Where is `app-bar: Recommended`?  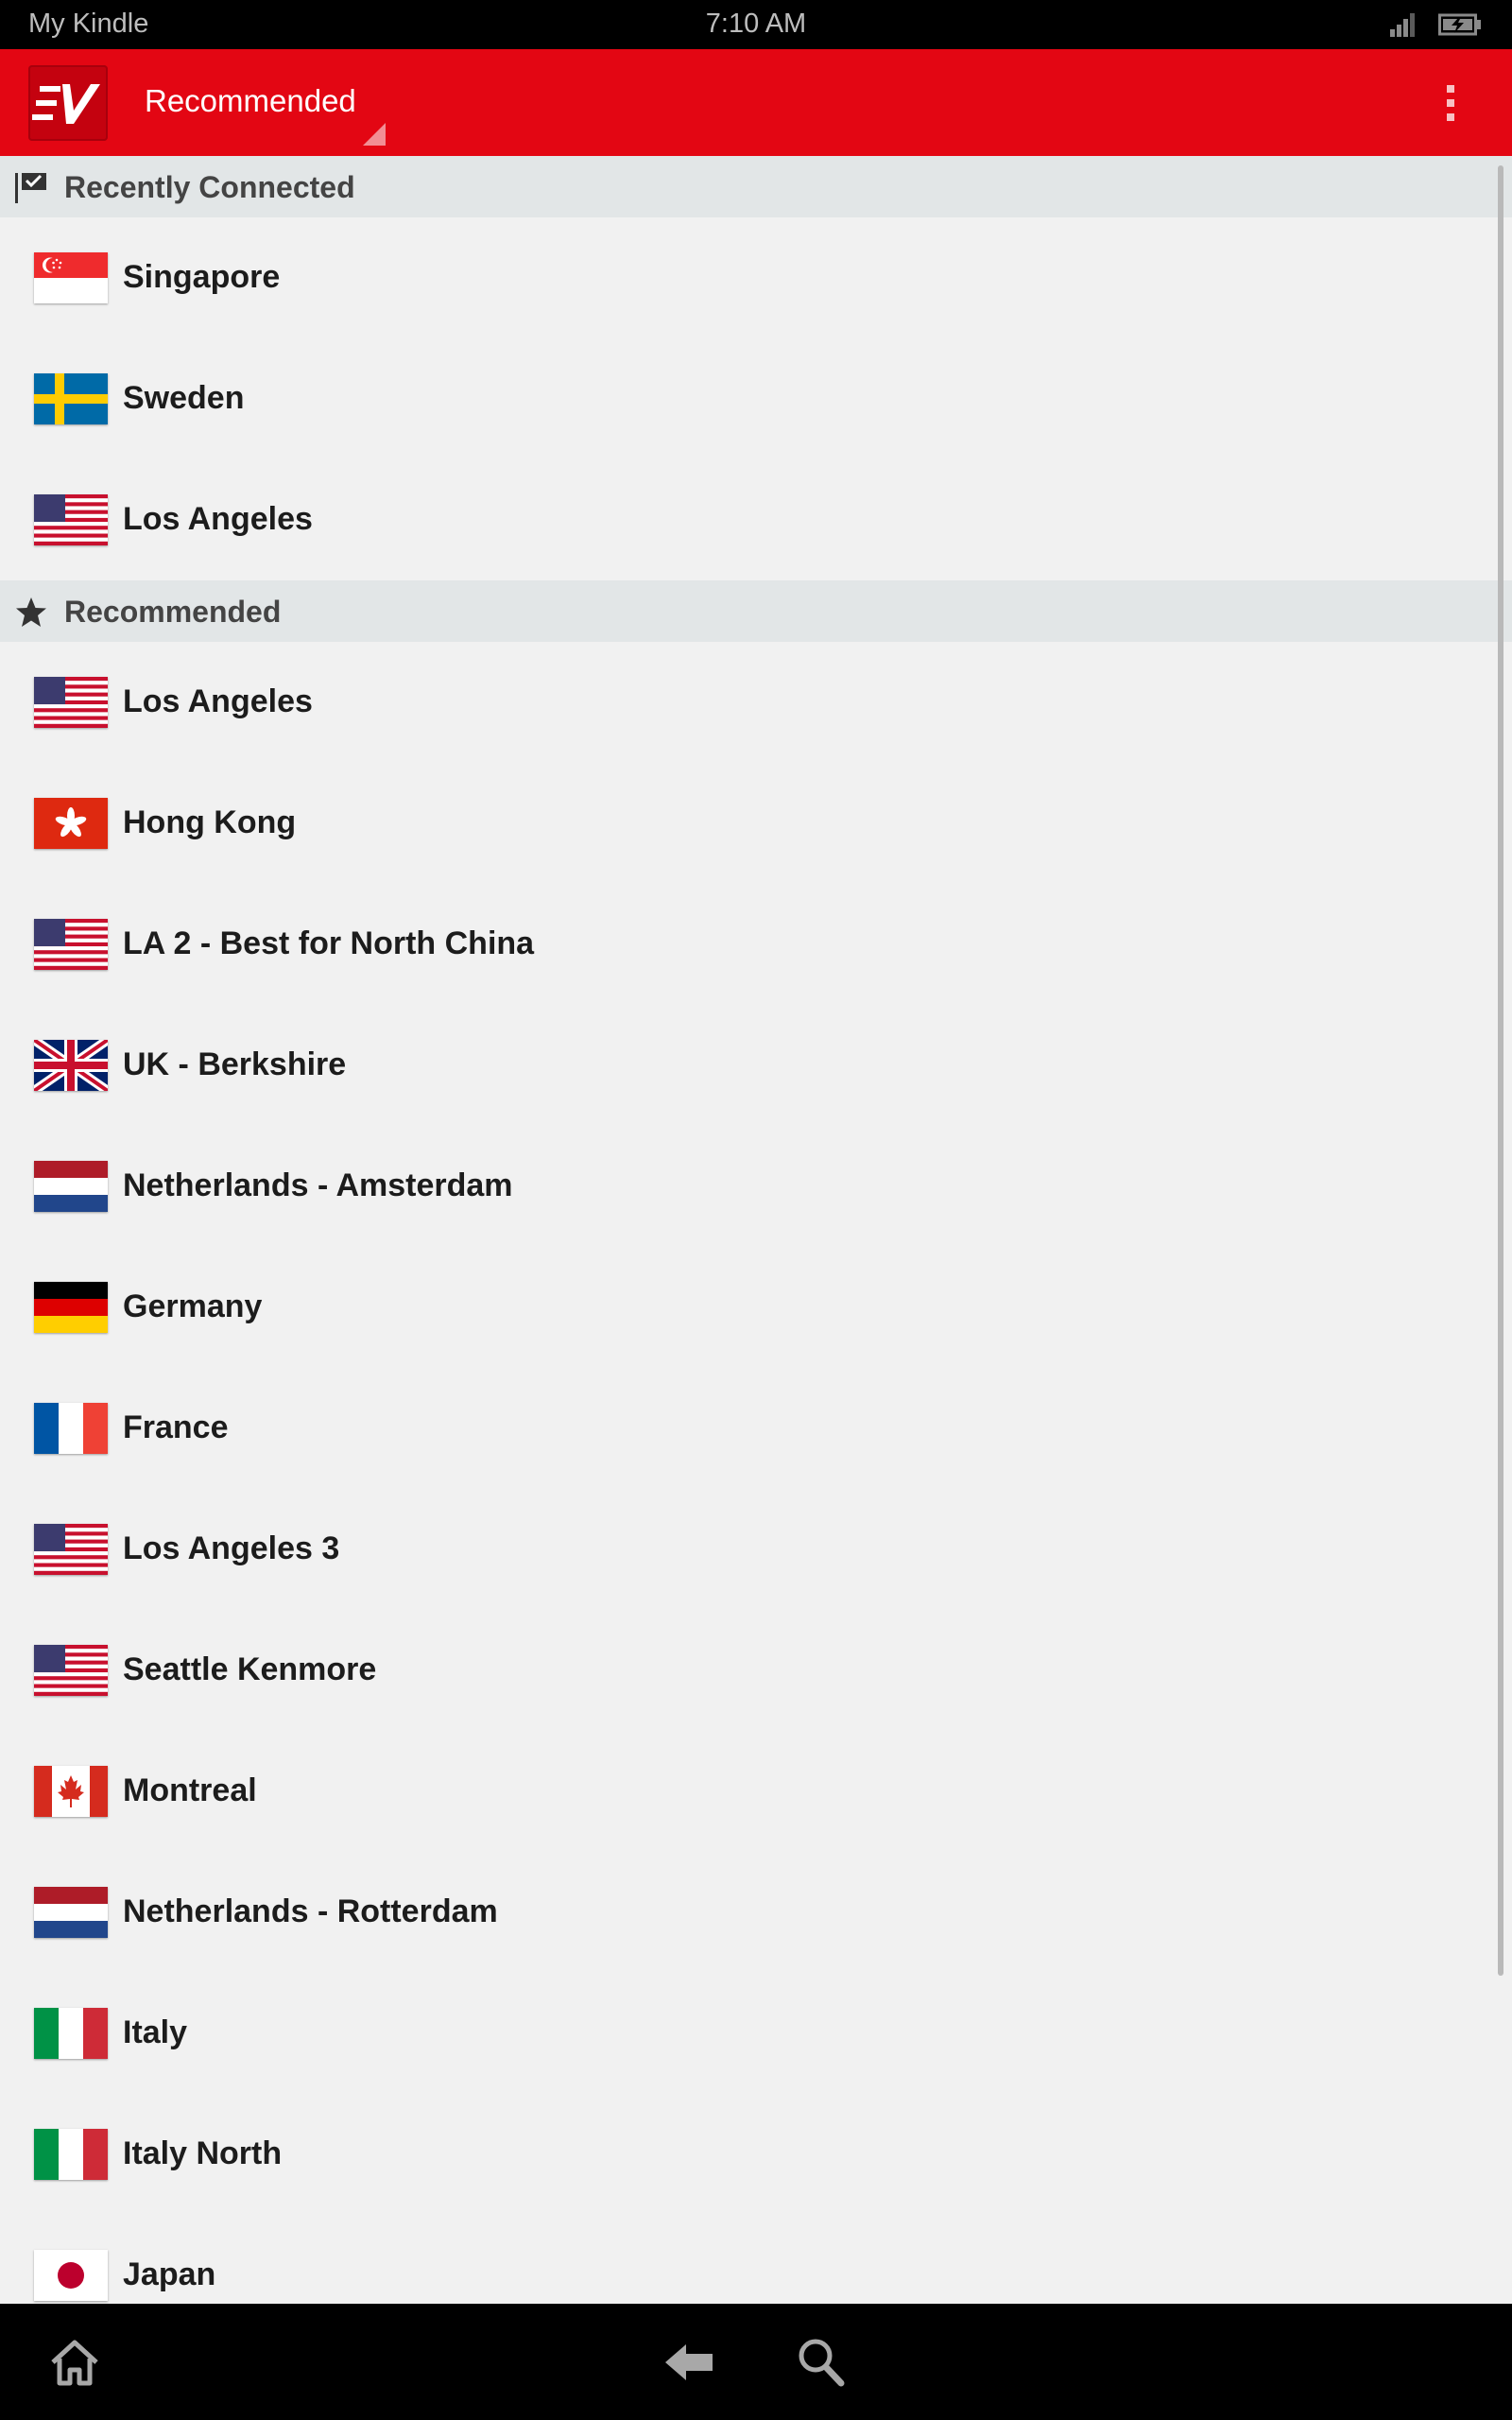 app-bar: Recommended is located at coordinates (756, 103).